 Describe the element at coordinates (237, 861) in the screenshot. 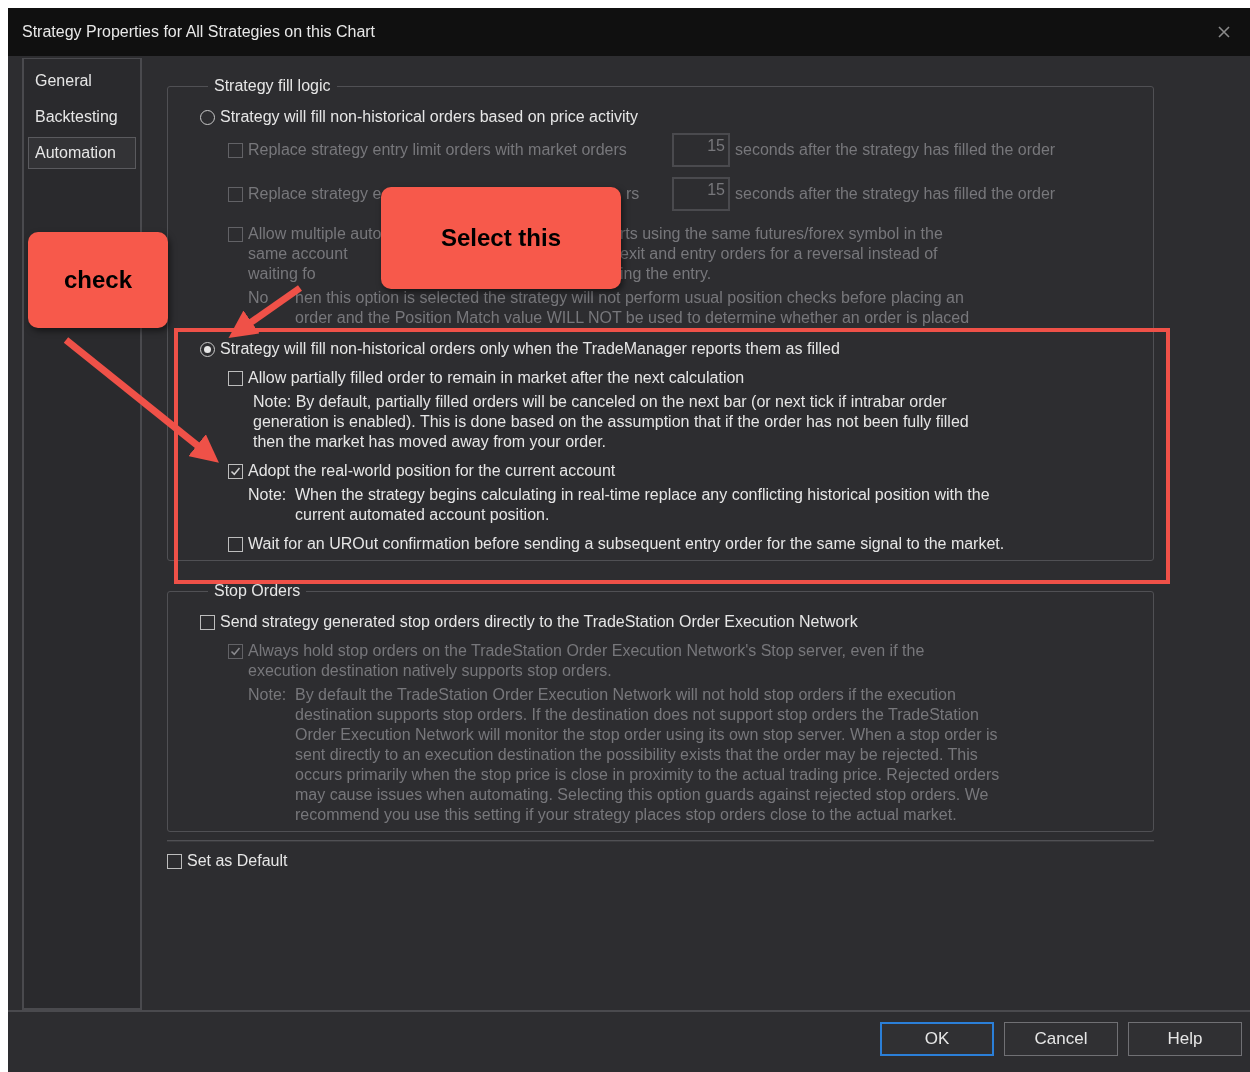

I see `option-label: Set as Default` at that location.